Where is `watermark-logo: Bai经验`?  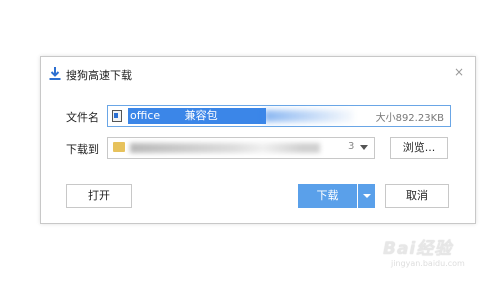 watermark-logo: Bai经验 is located at coordinates (418, 249).